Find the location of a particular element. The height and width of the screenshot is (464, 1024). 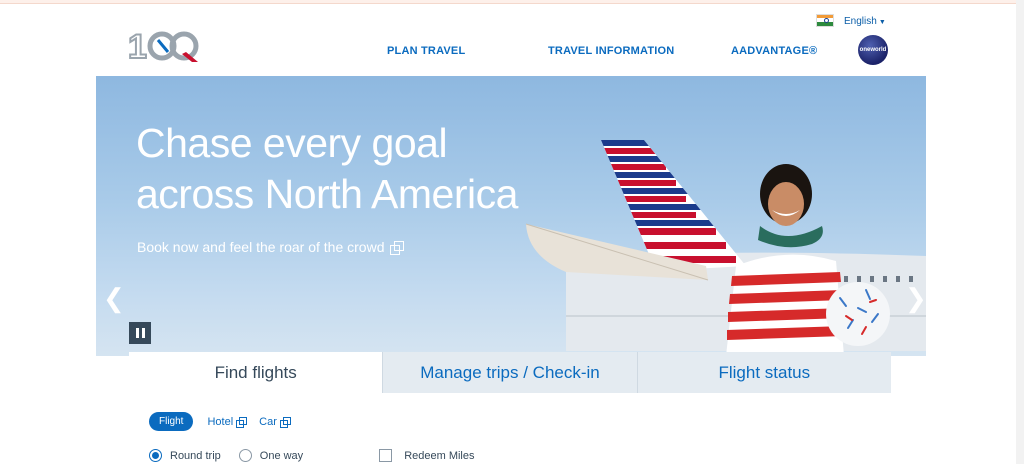

redeem-miles-label: Redeem Miles is located at coordinates (439, 456).